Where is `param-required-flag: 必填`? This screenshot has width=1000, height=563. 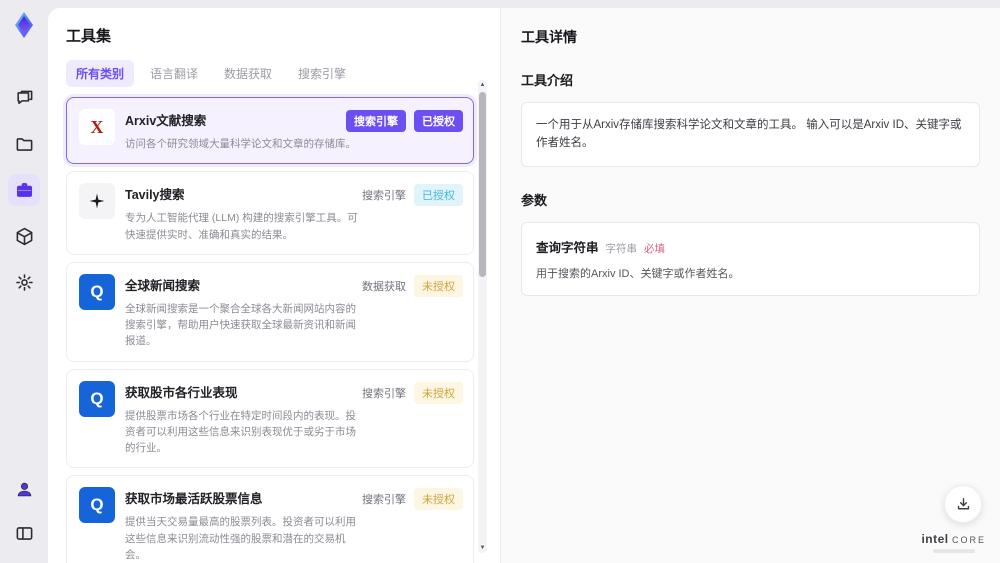
param-required-flag: 必填 is located at coordinates (655, 248).